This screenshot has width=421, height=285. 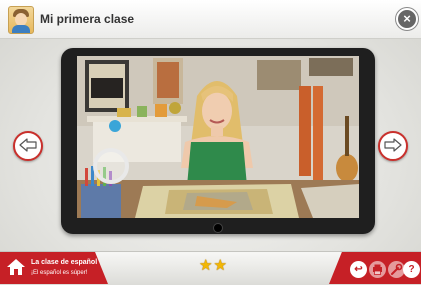 I want to click on back-button: ↩, so click(x=358, y=269).